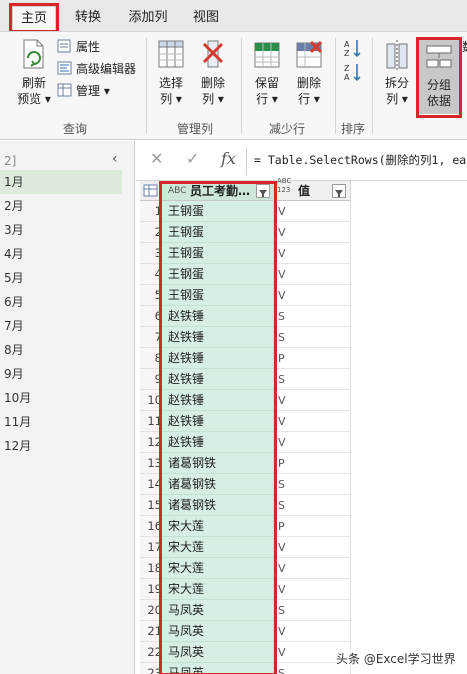 The height and width of the screenshot is (674, 467). I want to click on query-item: 4月, so click(61, 254).